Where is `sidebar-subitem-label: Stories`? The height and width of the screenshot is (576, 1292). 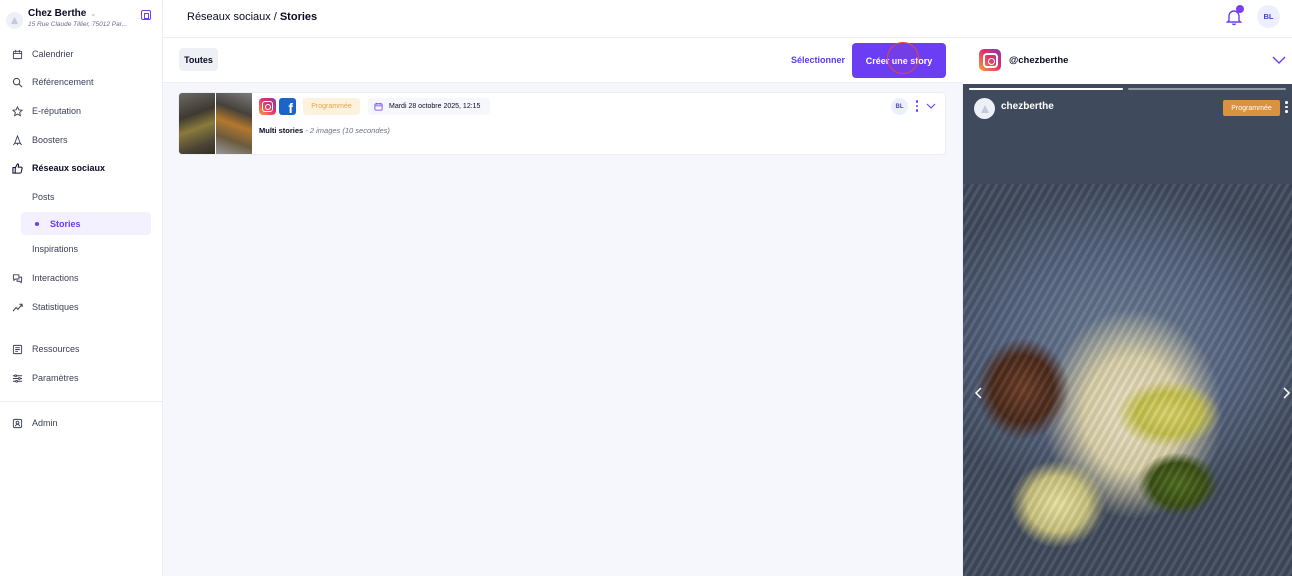 sidebar-subitem-label: Stories is located at coordinates (65, 223).